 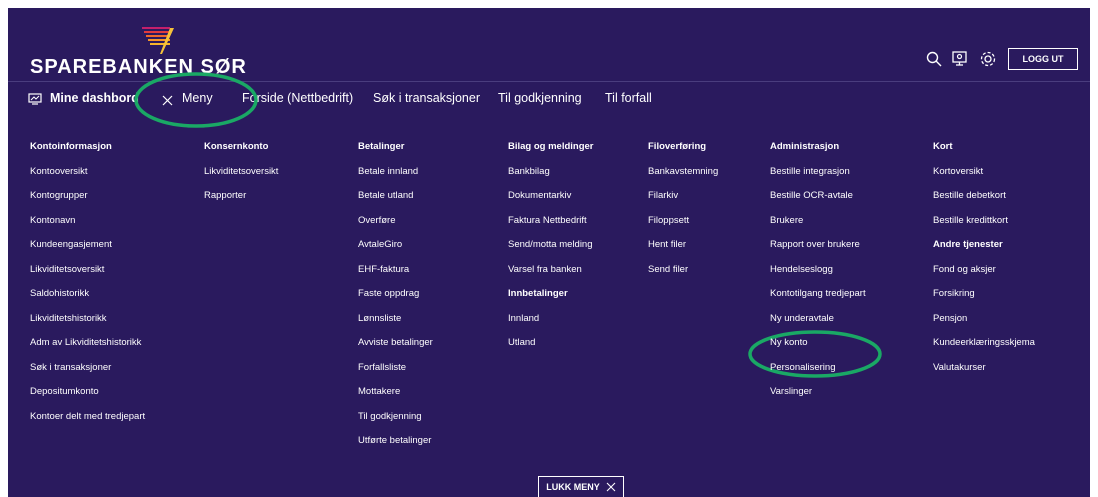 I want to click on menu-link: Varslinger, so click(x=845, y=398).